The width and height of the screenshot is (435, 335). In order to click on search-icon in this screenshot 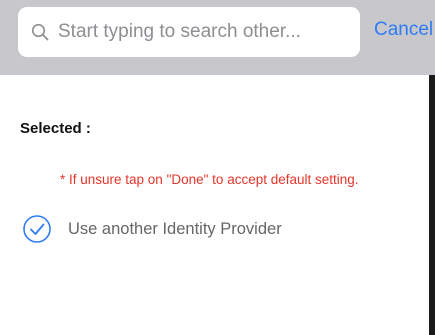, I will do `click(40, 32)`.